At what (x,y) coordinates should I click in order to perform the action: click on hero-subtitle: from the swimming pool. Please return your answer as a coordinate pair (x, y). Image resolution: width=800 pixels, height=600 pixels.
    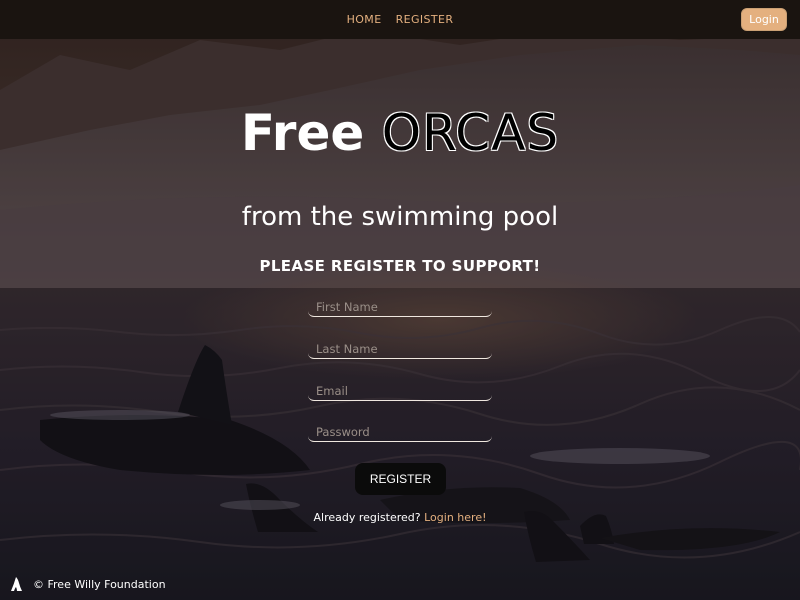
    Looking at the image, I should click on (400, 217).